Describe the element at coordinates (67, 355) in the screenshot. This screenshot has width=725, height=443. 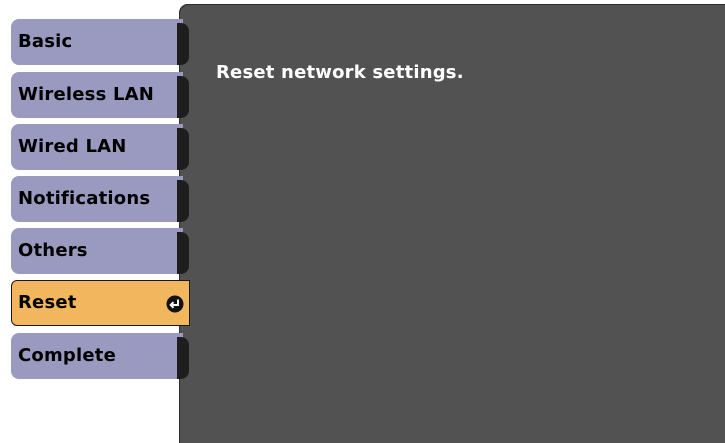
I see `menu-item-label: Complete` at that location.